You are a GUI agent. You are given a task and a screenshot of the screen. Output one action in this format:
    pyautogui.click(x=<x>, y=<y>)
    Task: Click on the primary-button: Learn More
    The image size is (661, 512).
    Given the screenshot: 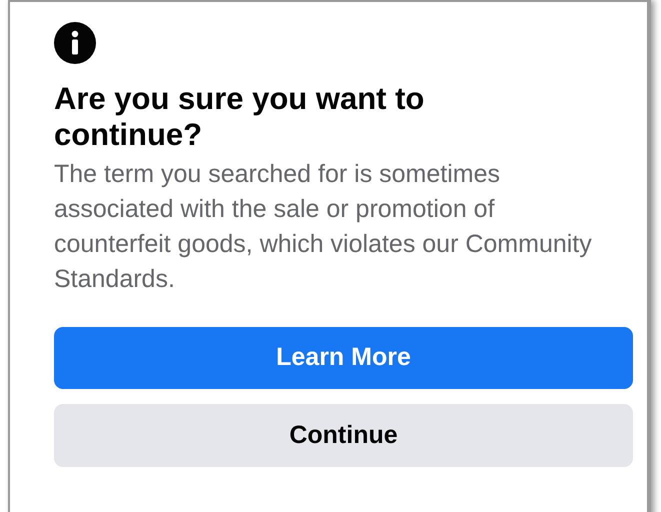 What is the action you would take?
    pyautogui.click(x=343, y=358)
    